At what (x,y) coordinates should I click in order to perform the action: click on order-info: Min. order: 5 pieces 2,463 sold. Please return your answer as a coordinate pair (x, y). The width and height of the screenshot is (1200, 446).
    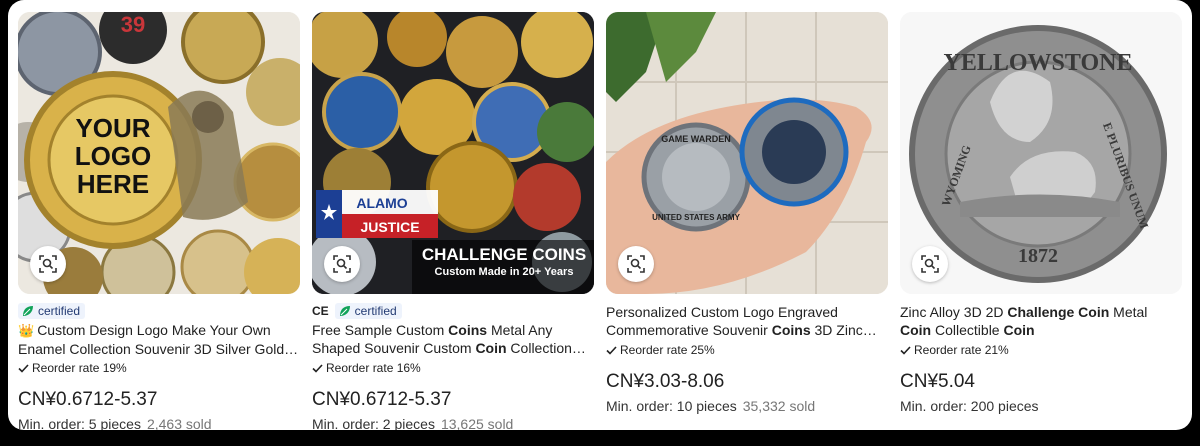
    Looking at the image, I should click on (159, 422).